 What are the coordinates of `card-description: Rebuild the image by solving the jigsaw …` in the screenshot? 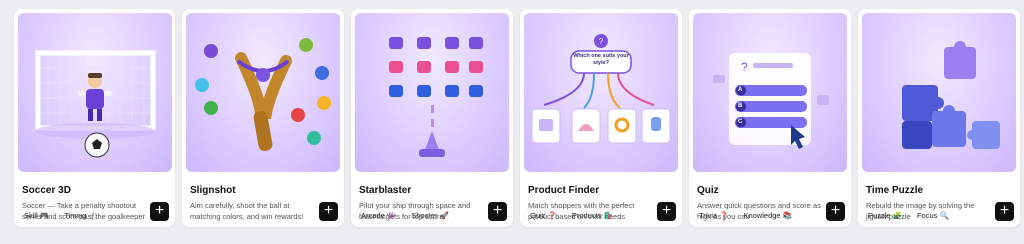 It's located at (920, 211).